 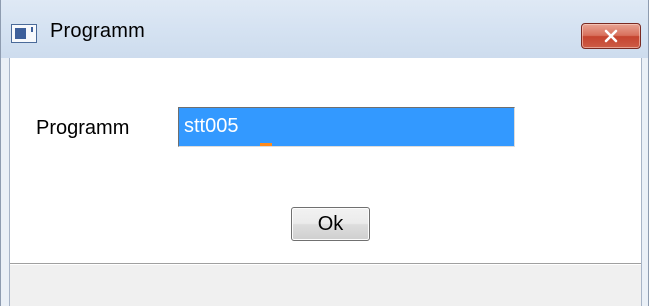 I want to click on text-cursor, so click(x=266, y=144).